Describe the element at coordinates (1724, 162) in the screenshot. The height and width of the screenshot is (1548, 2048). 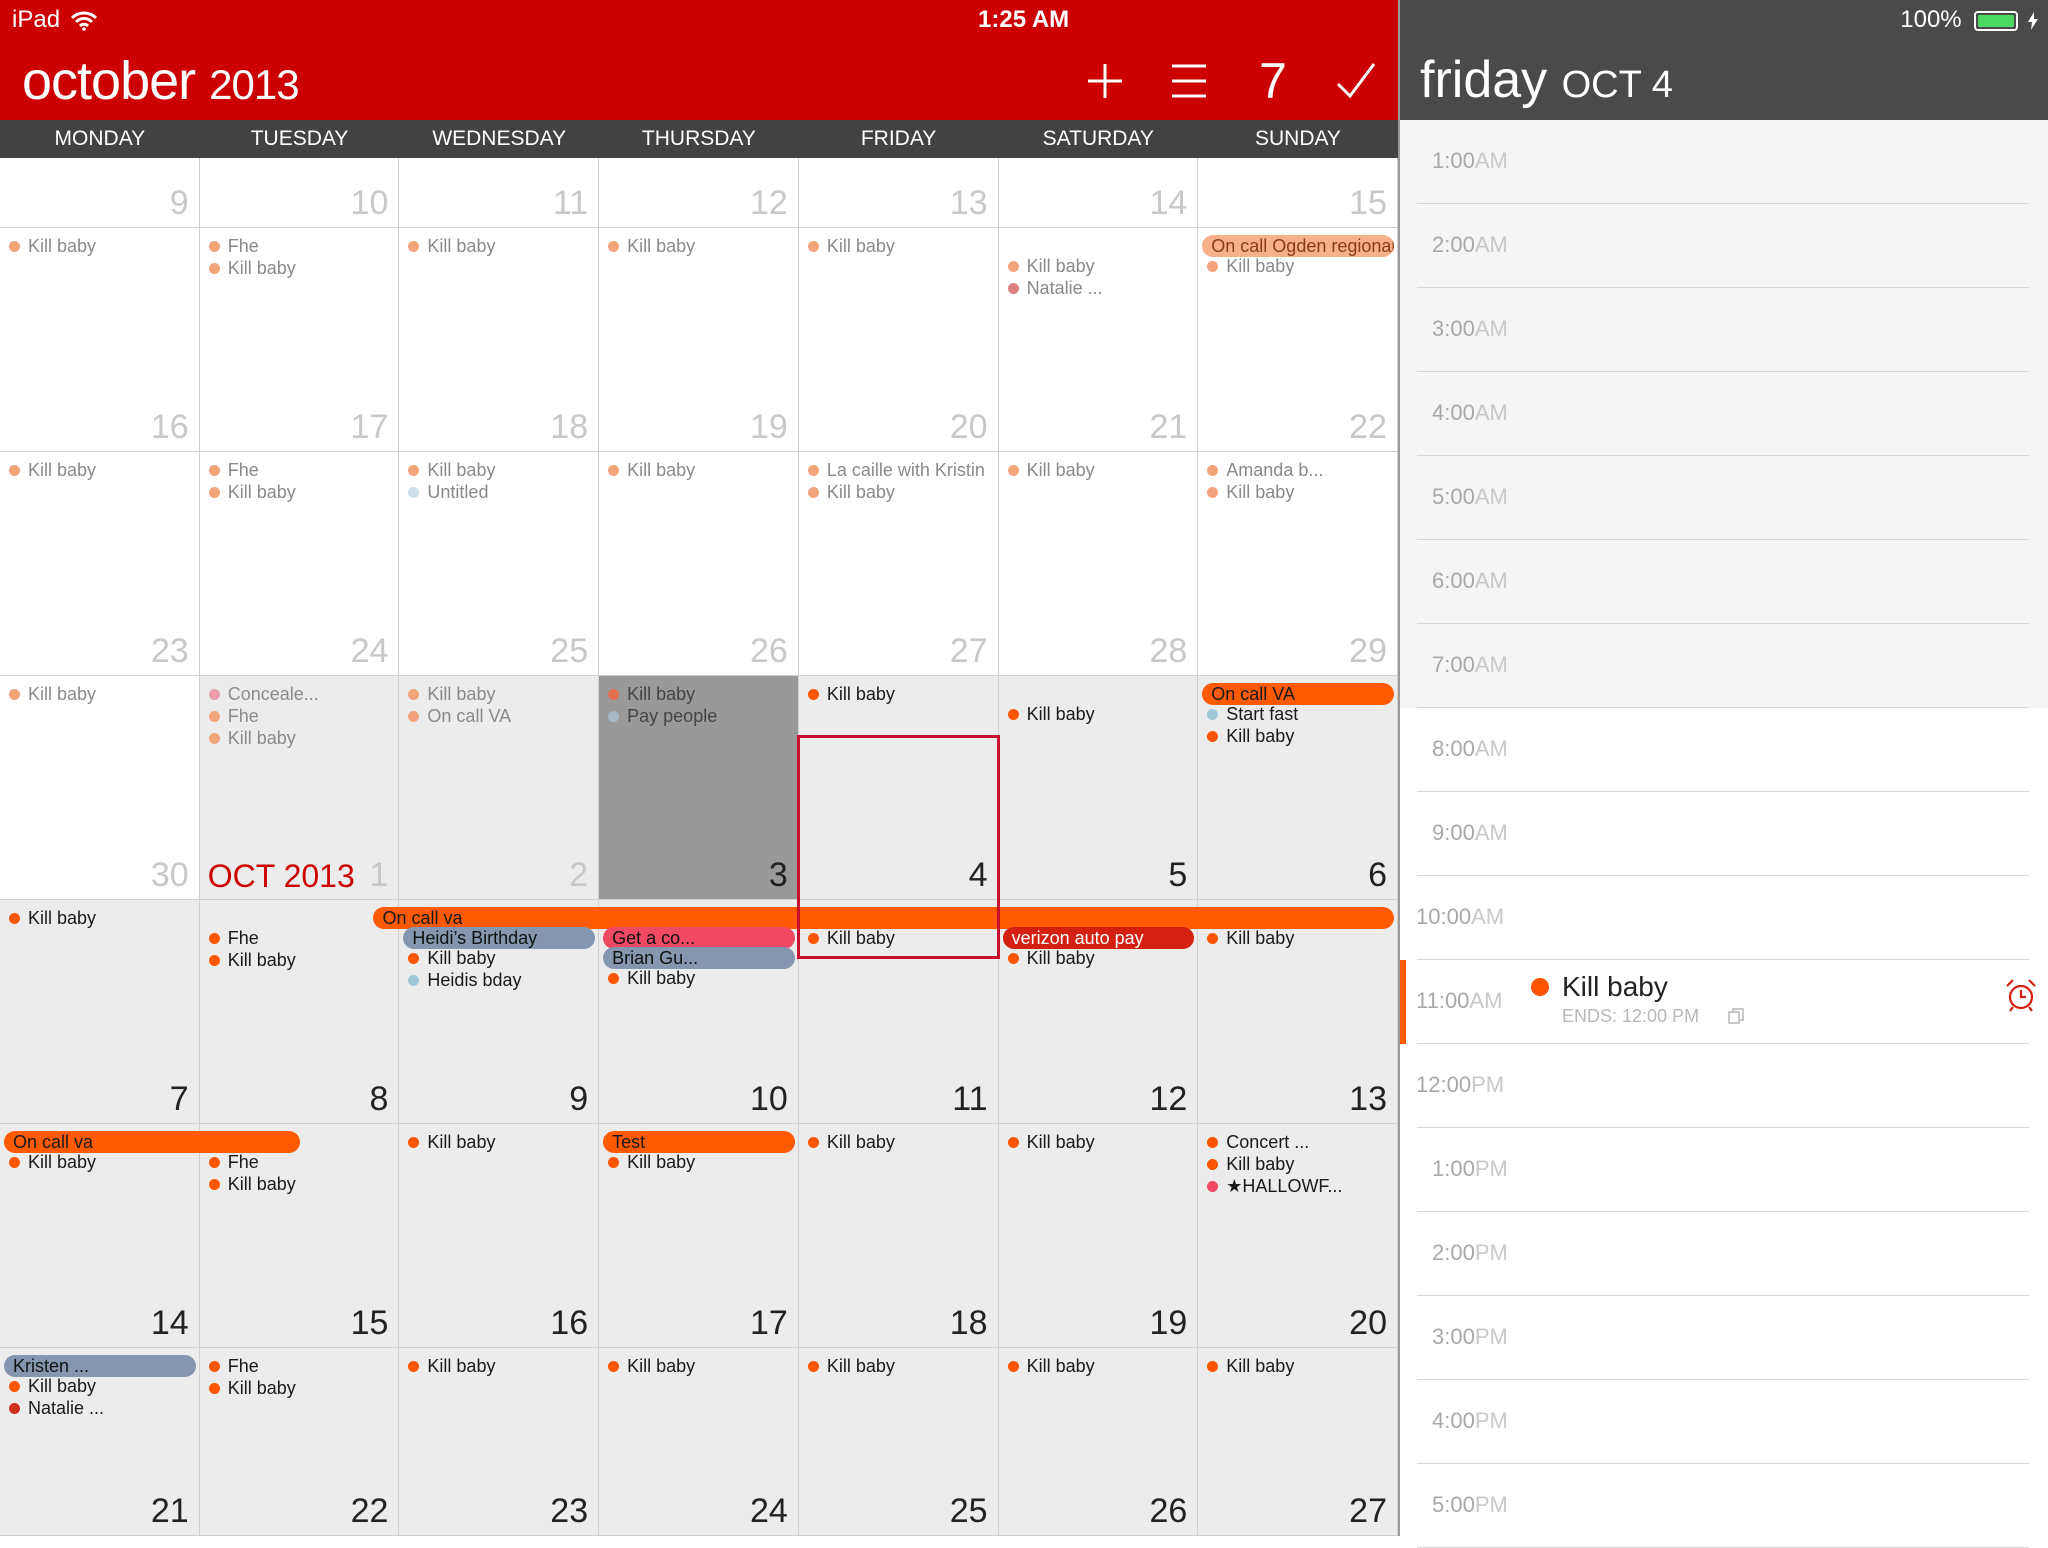
I see `hour-slot: 1:00AM` at that location.